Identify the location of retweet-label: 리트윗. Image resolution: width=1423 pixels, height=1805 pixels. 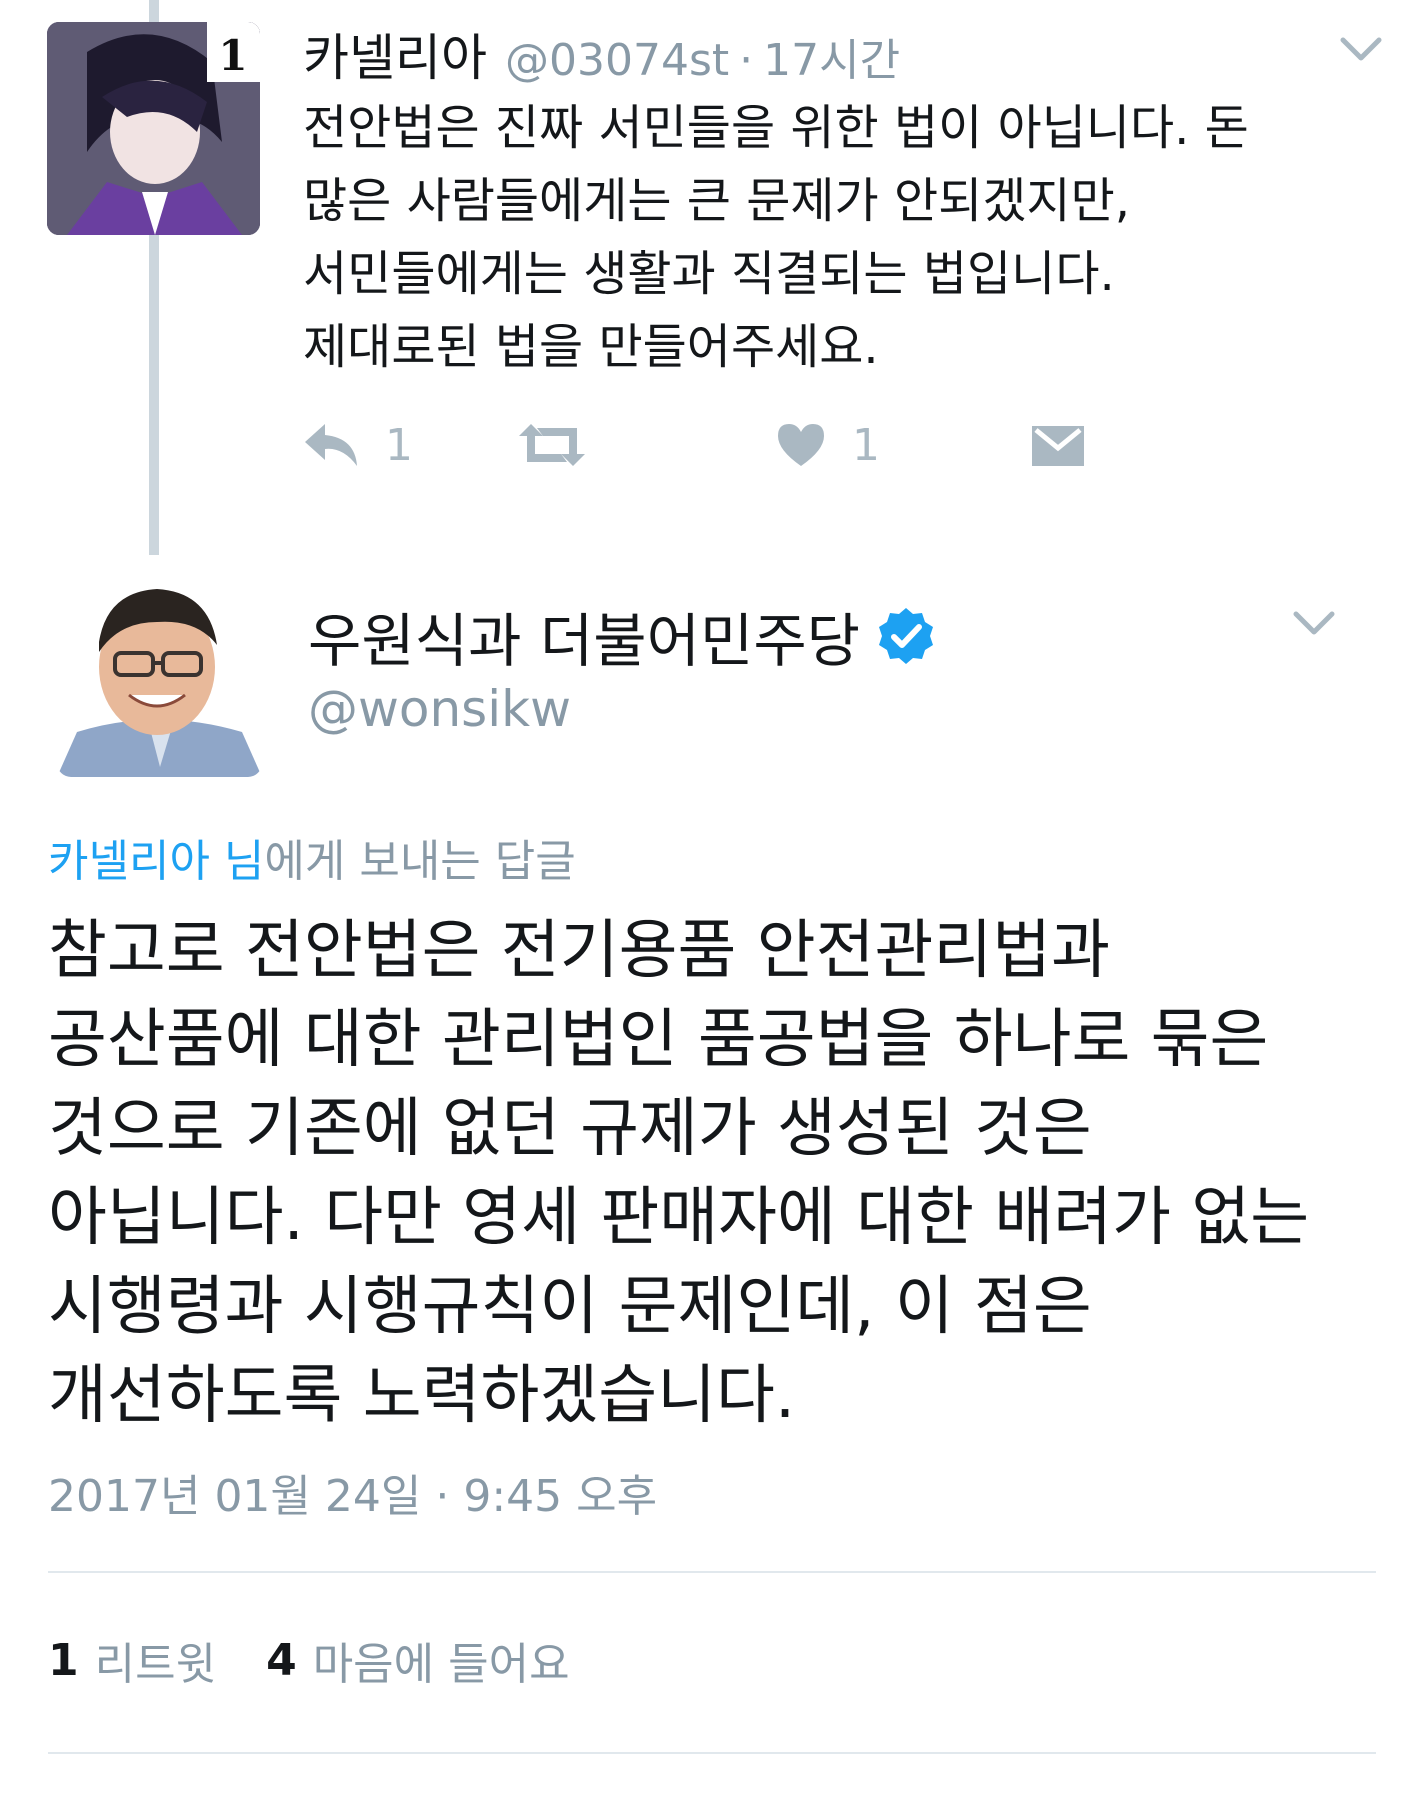
(155, 1660).